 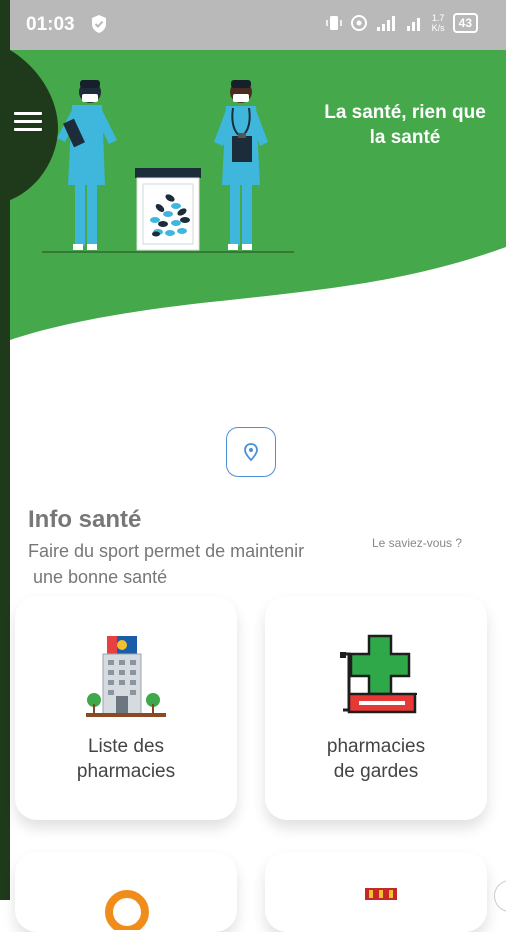 I want to click on pharmacy-list-card: Liste des pharmacies, so click(x=126, y=708).